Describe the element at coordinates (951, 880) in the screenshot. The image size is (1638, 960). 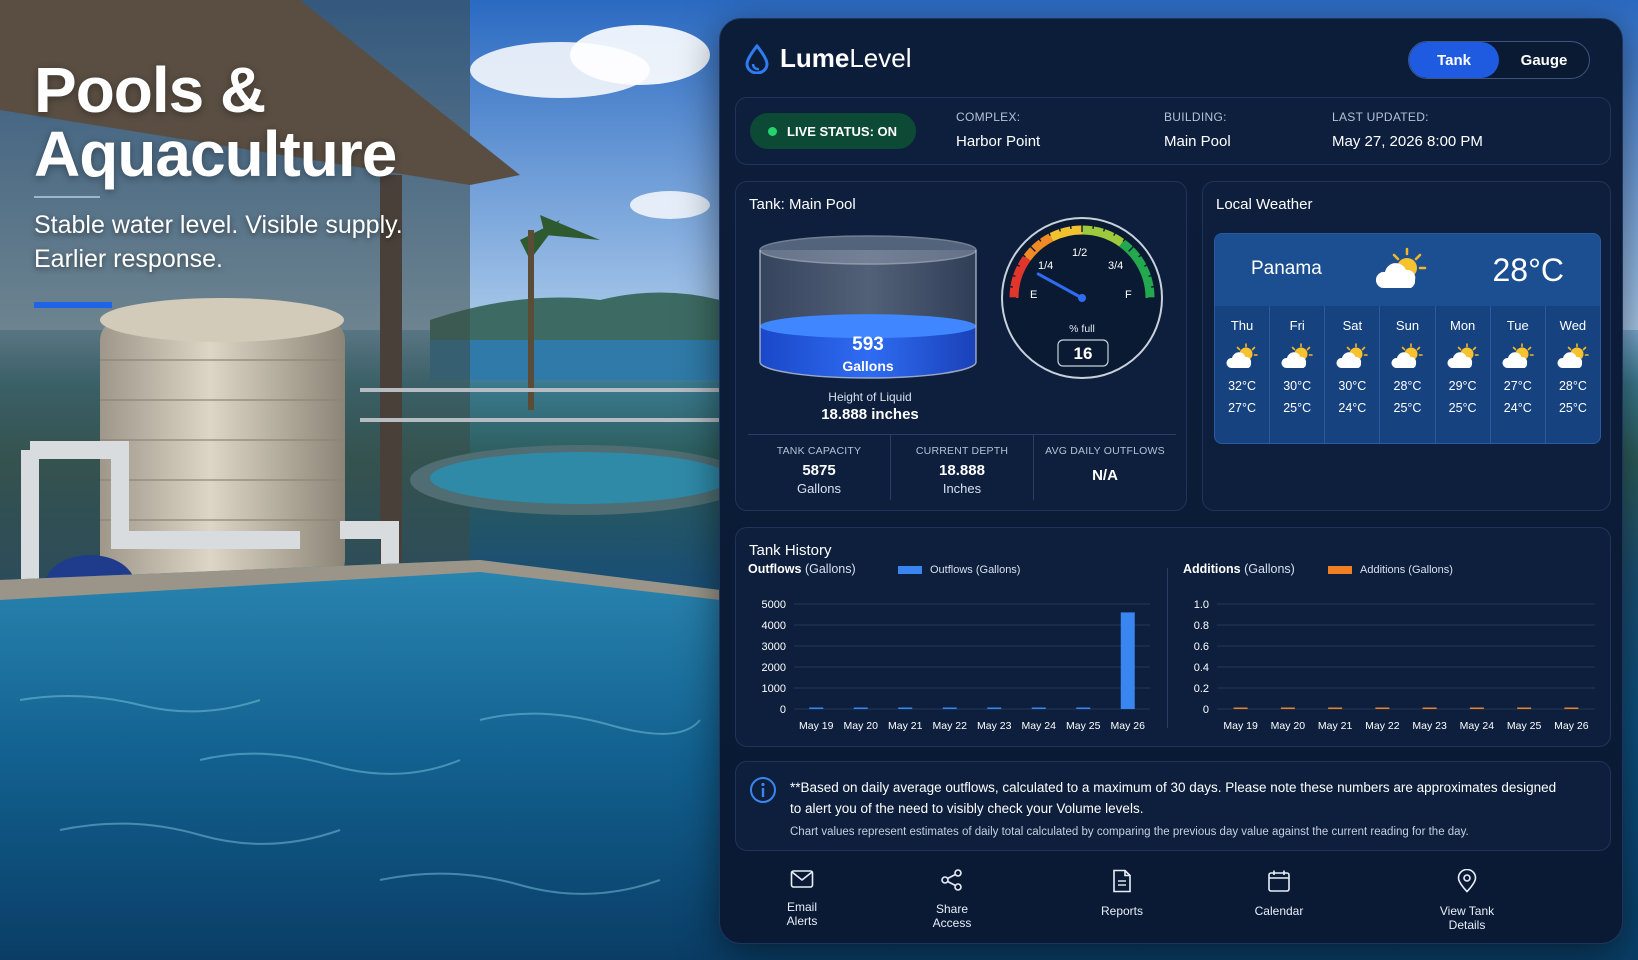
I see `share-icon` at that location.